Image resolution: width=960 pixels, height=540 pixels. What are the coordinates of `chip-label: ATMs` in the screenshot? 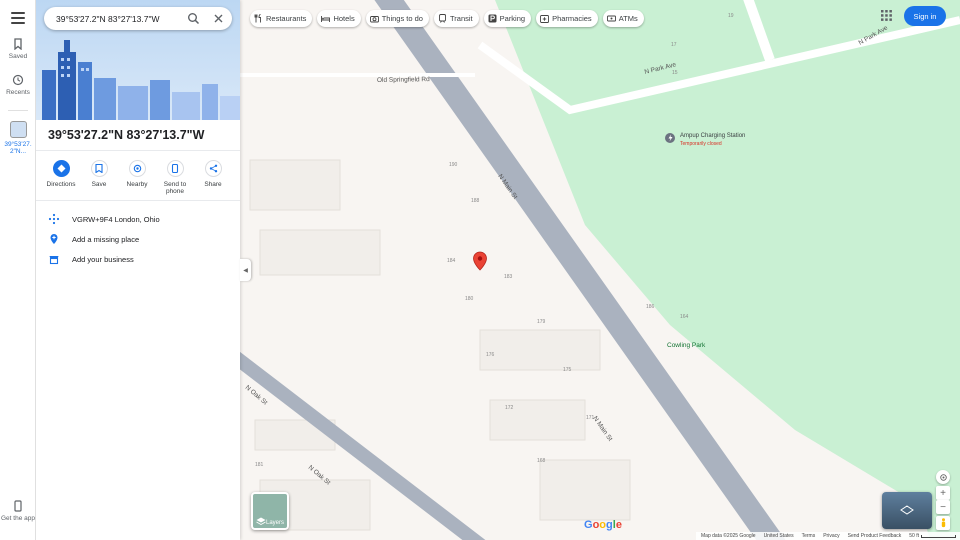 It's located at (628, 18).